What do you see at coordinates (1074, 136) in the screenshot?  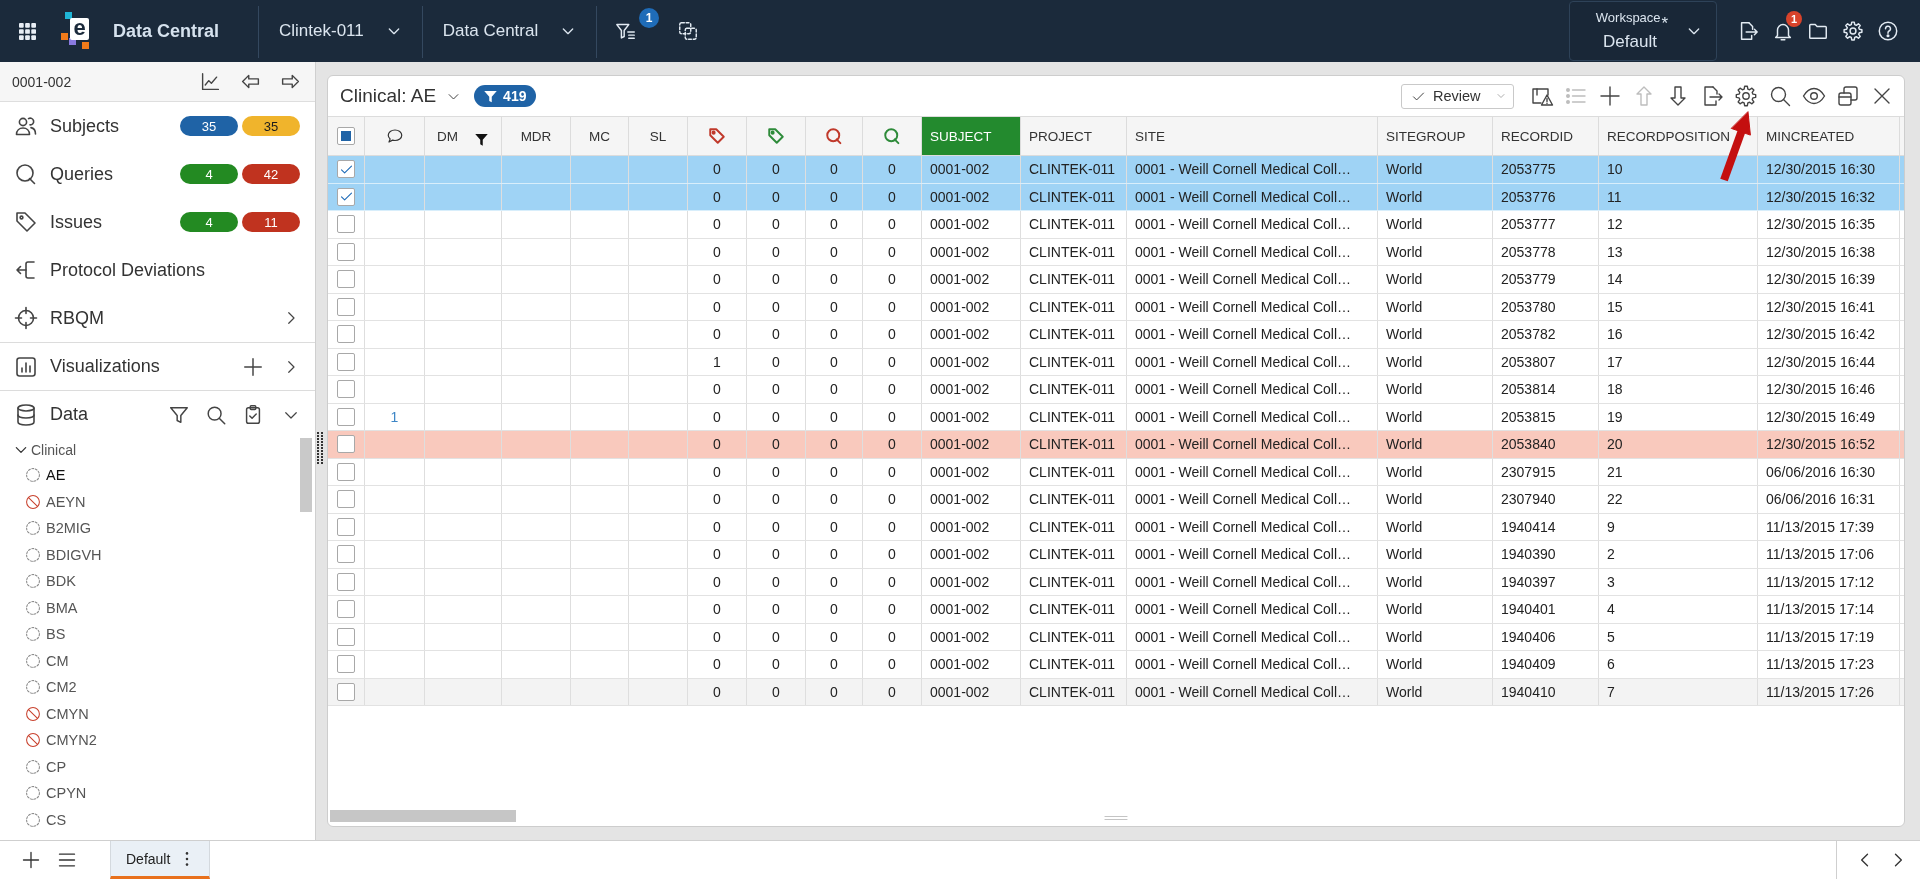 I see `column-header: PROJECT` at bounding box center [1074, 136].